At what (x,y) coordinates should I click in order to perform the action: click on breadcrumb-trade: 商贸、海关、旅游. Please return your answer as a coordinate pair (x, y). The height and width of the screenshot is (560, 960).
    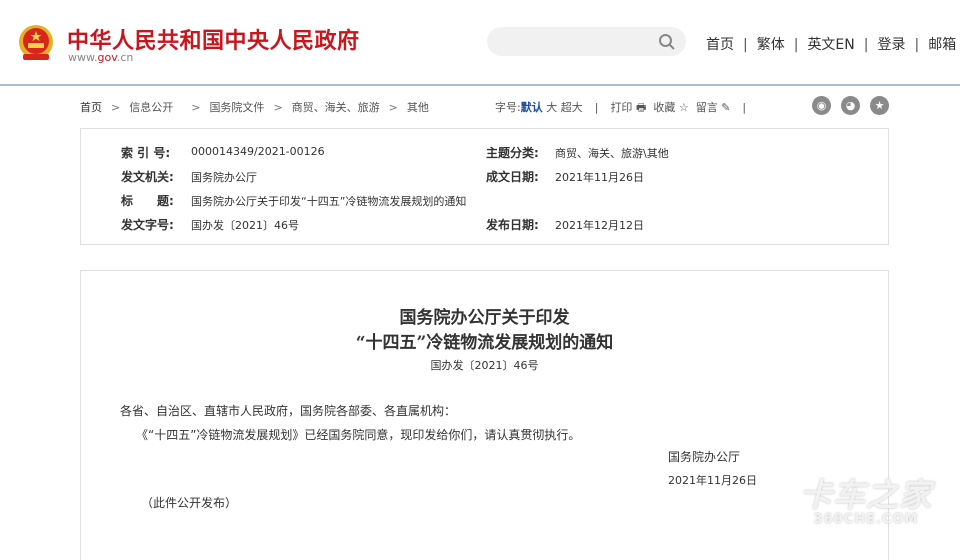
    Looking at the image, I should click on (336, 107).